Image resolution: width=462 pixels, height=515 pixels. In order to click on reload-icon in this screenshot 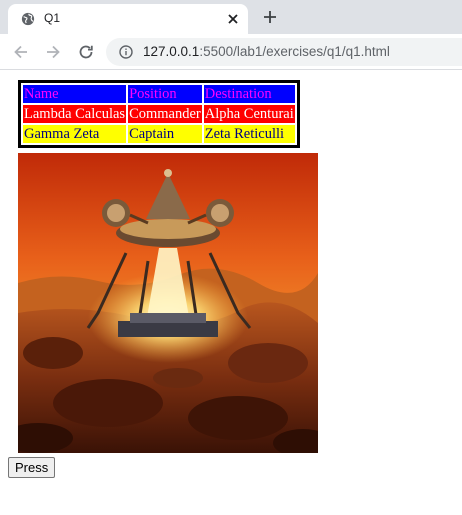, I will do `click(86, 52)`.